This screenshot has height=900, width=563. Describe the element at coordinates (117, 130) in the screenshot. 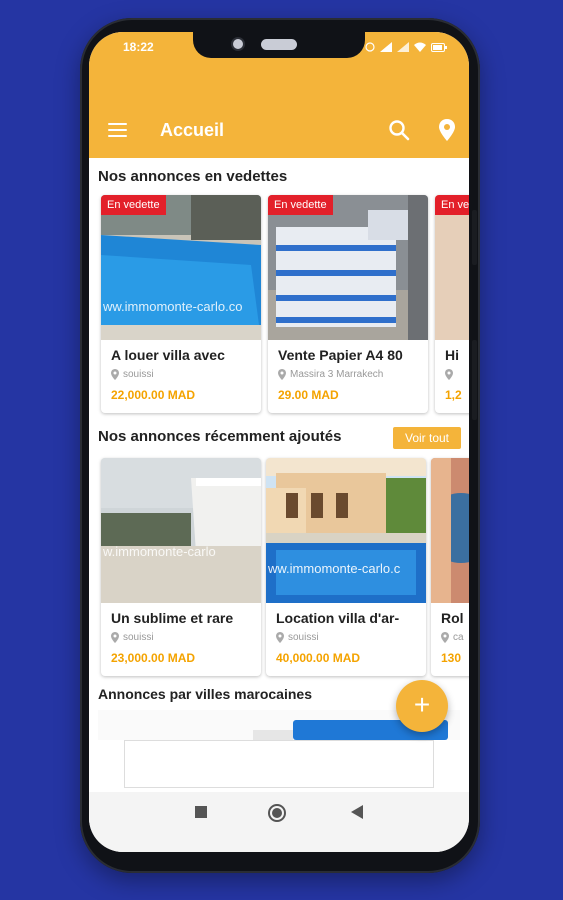

I see `hamburger-menu-icon` at that location.